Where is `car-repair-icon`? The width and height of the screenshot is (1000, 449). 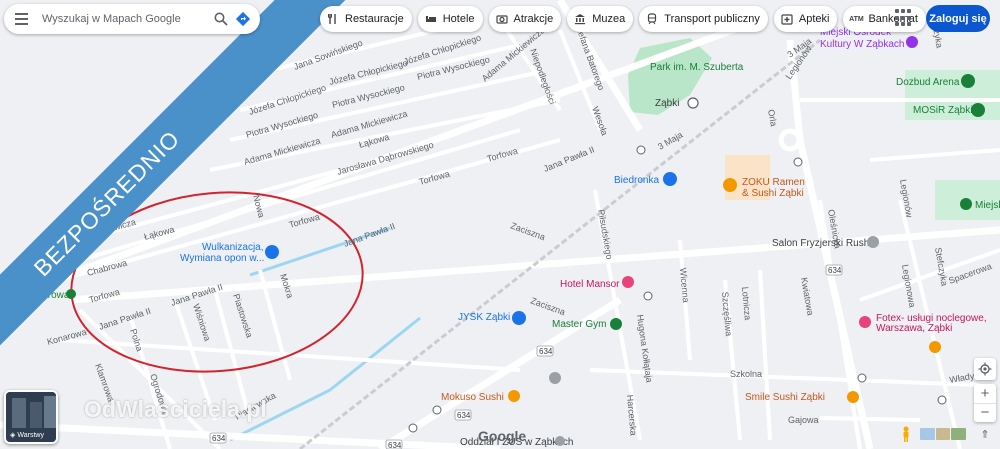 car-repair-icon is located at coordinates (272, 252).